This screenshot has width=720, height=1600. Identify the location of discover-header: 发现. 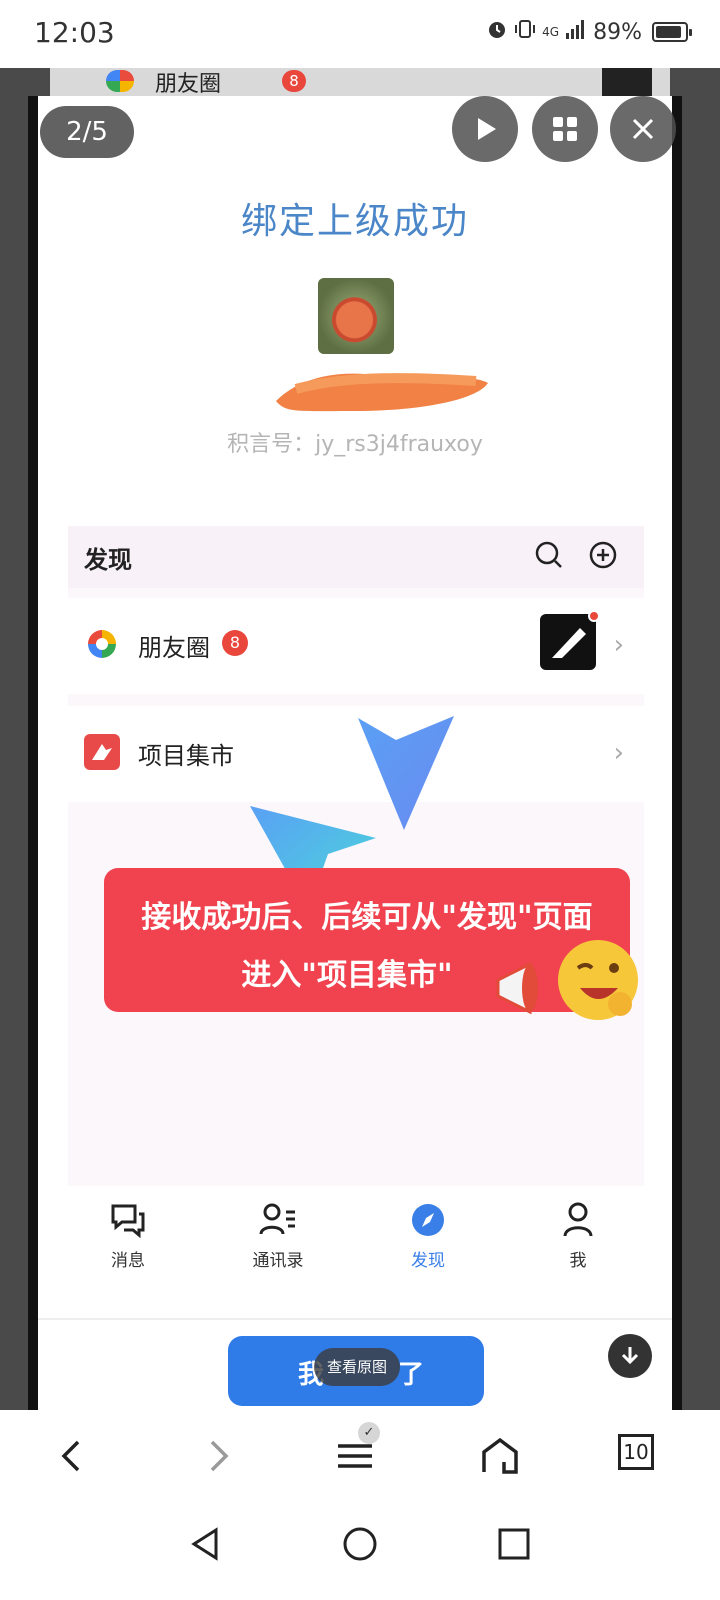
(356, 557).